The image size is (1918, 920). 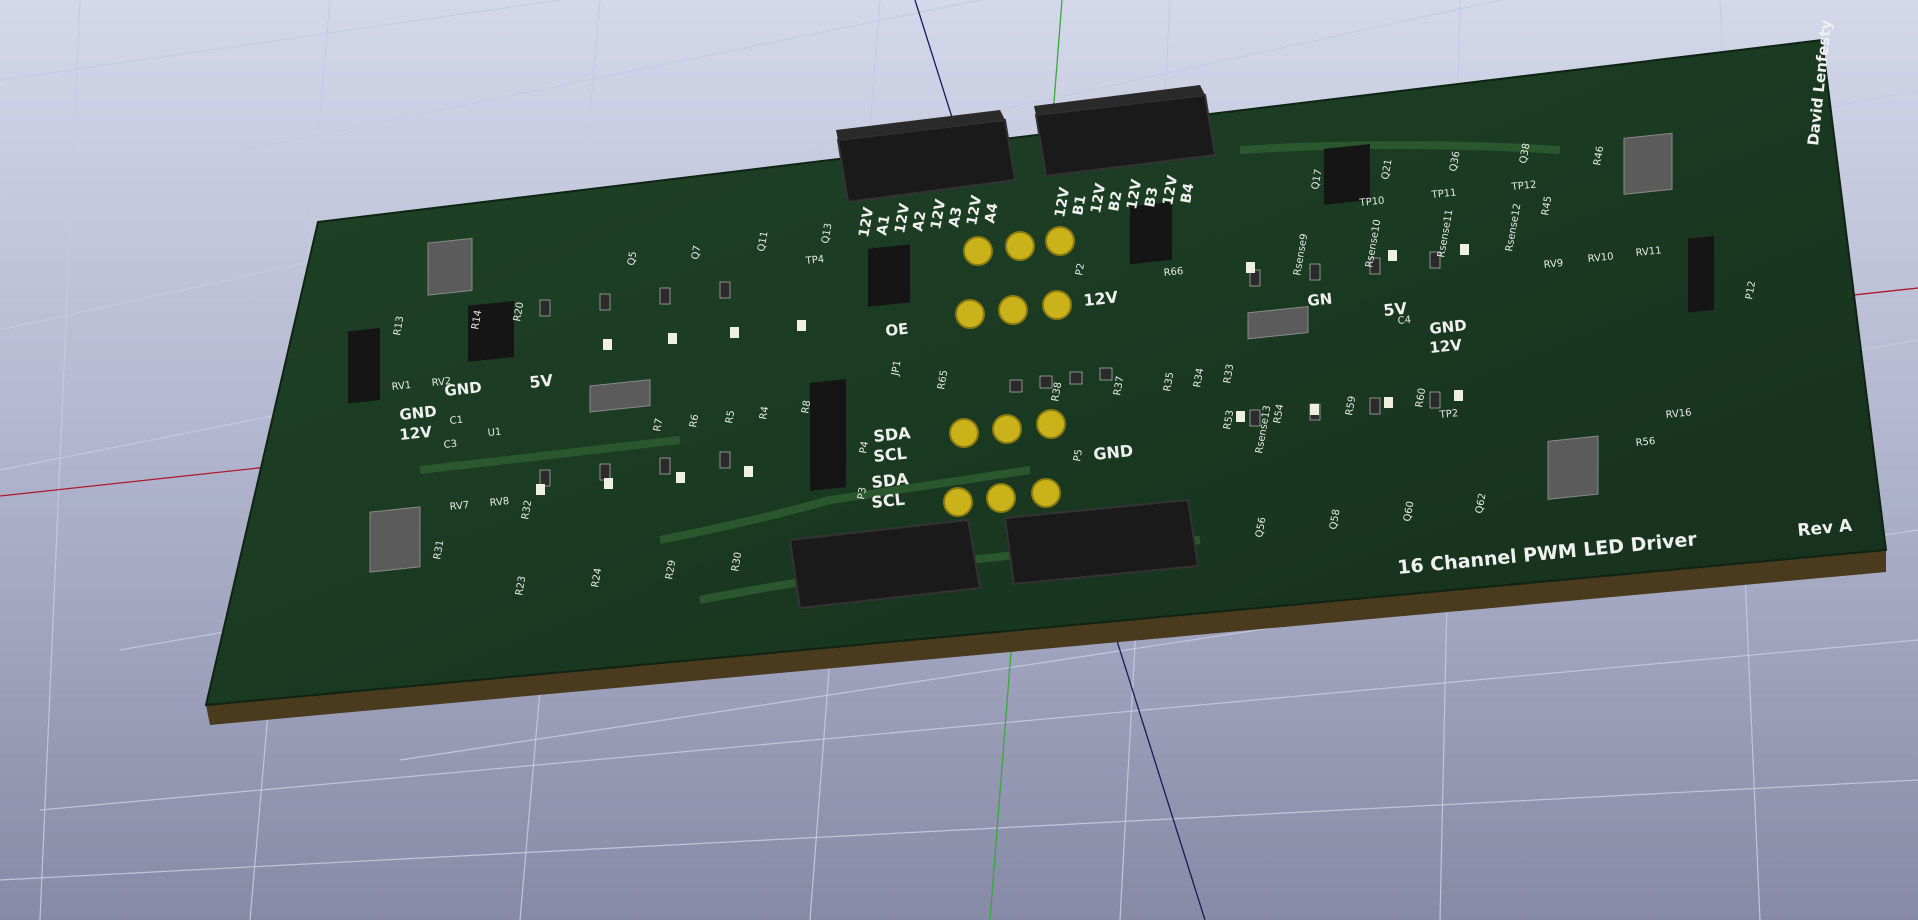 What do you see at coordinates (658, 425) in the screenshot?
I see `silkscreen-label-60: R7` at bounding box center [658, 425].